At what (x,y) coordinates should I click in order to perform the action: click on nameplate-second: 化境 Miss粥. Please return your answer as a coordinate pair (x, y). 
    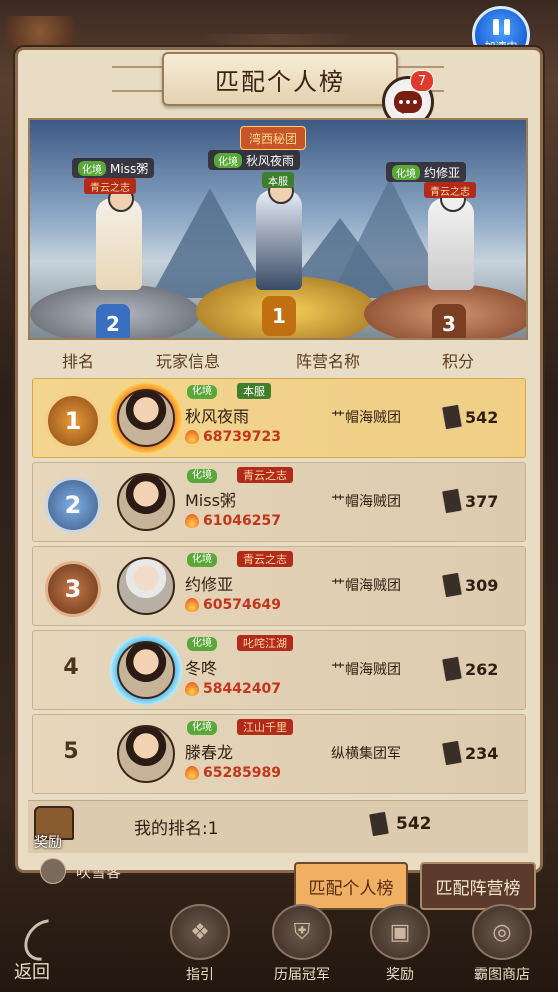
    Looking at the image, I should click on (113, 168).